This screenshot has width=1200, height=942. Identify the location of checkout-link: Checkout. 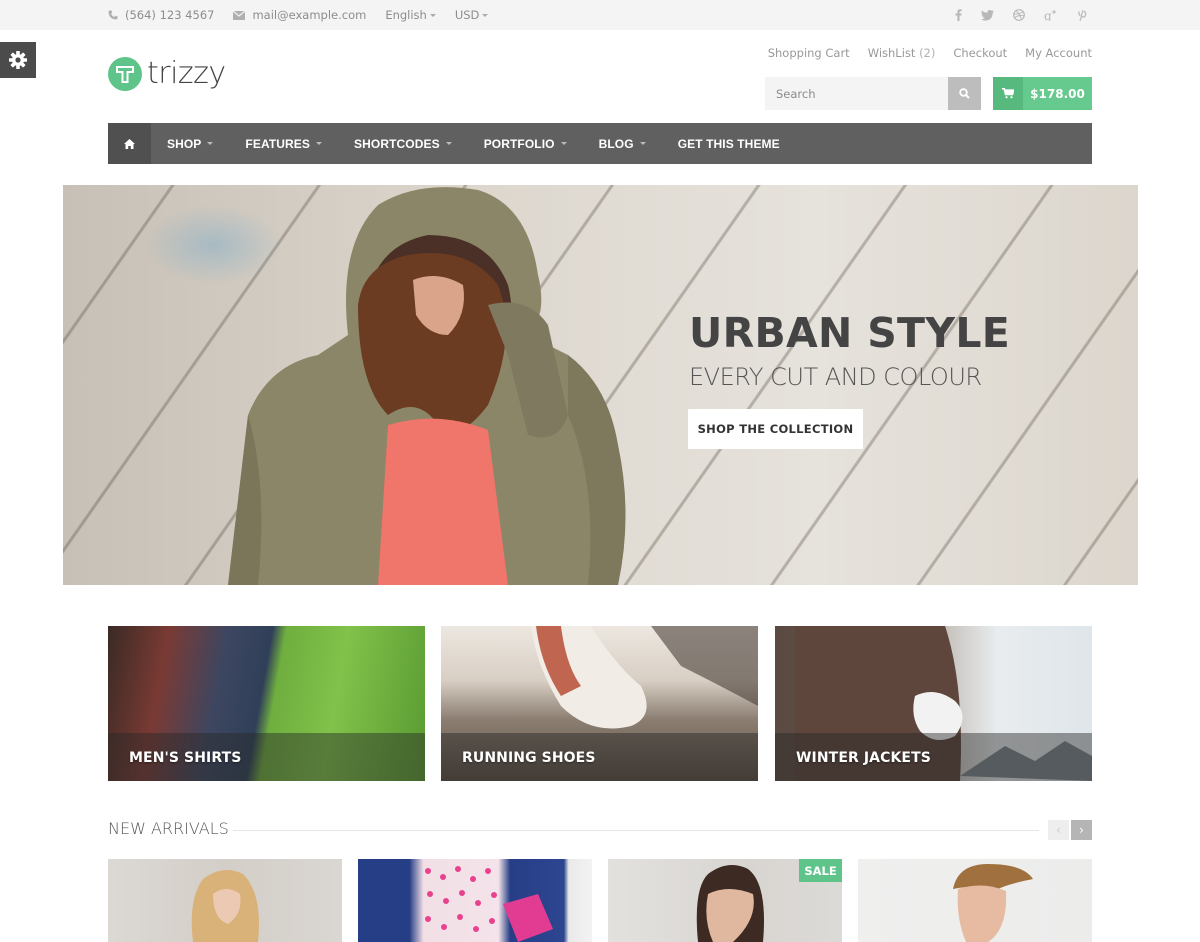
(980, 53).